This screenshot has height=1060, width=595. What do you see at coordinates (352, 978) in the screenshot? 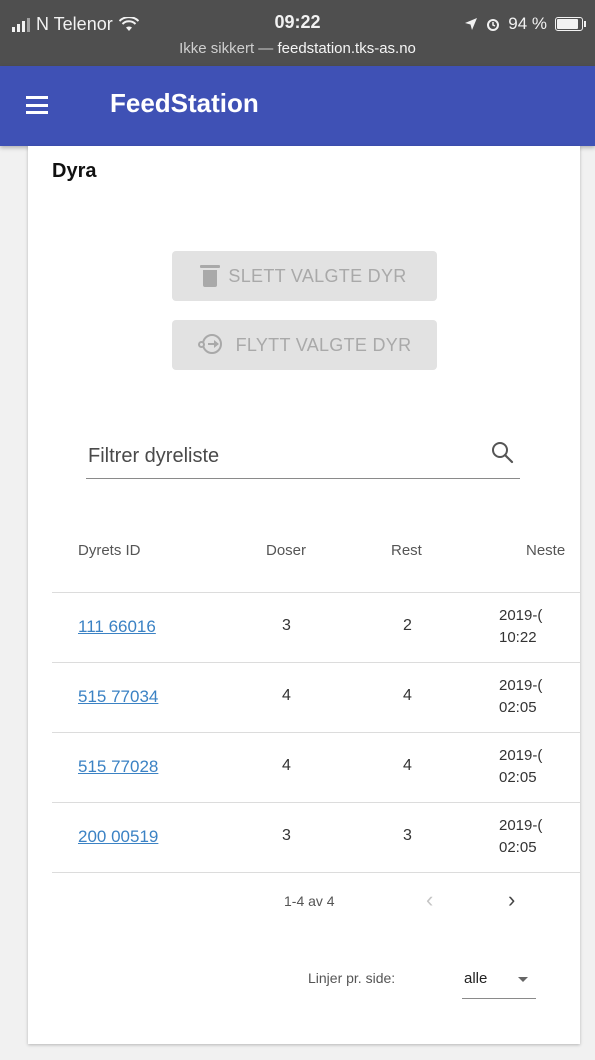
I see `rows-per-page-label: Linjer pr. side:` at bounding box center [352, 978].